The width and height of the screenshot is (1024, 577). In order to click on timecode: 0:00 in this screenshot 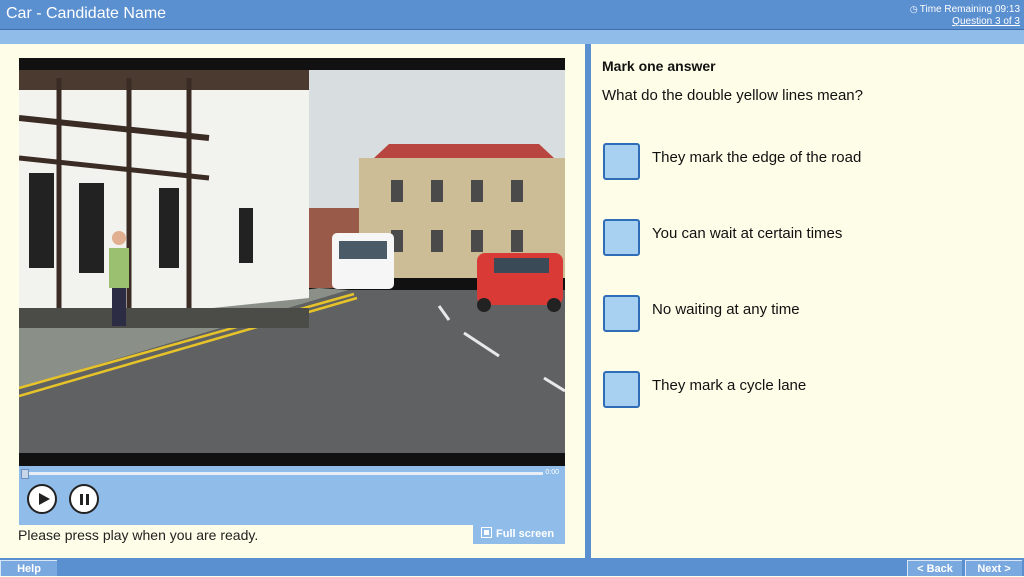, I will do `click(552, 472)`.